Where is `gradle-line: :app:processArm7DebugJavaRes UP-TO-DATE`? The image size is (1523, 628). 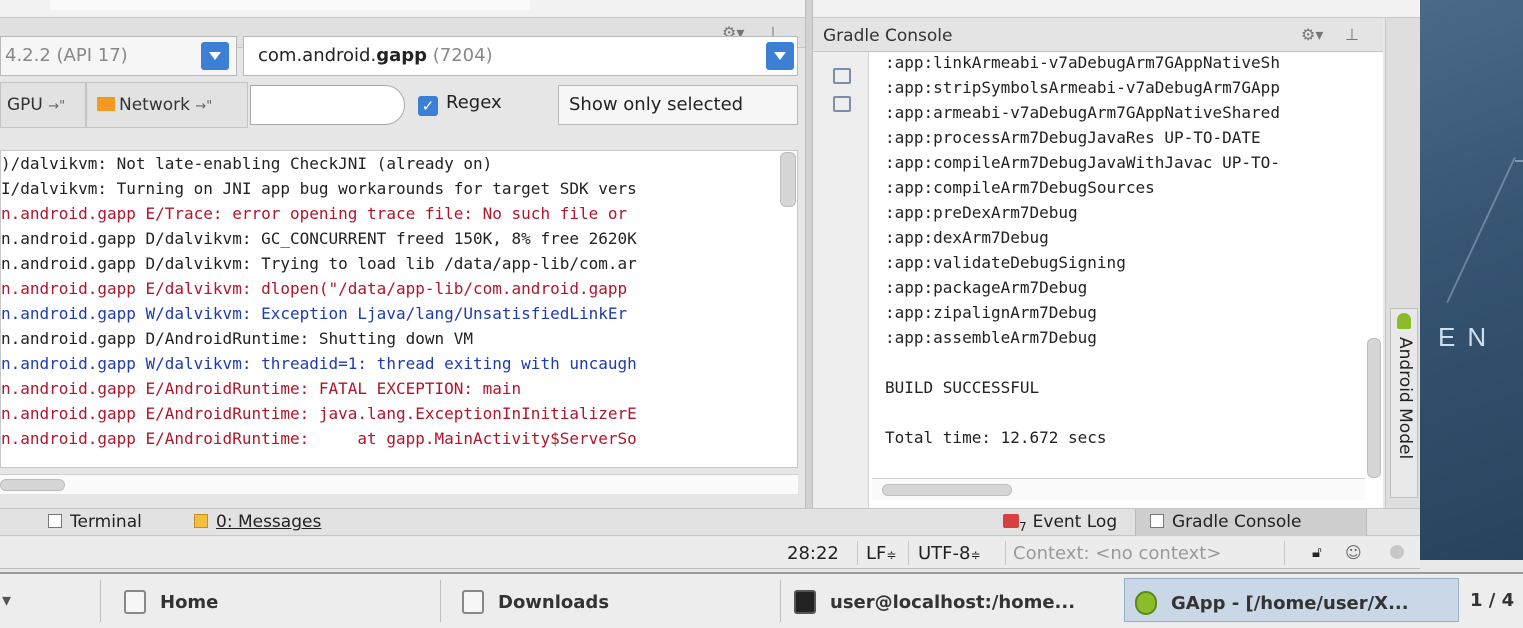
gradle-line: :app:processArm7DebugJavaRes UP-TO-DATE is located at coordinates (1073, 137).